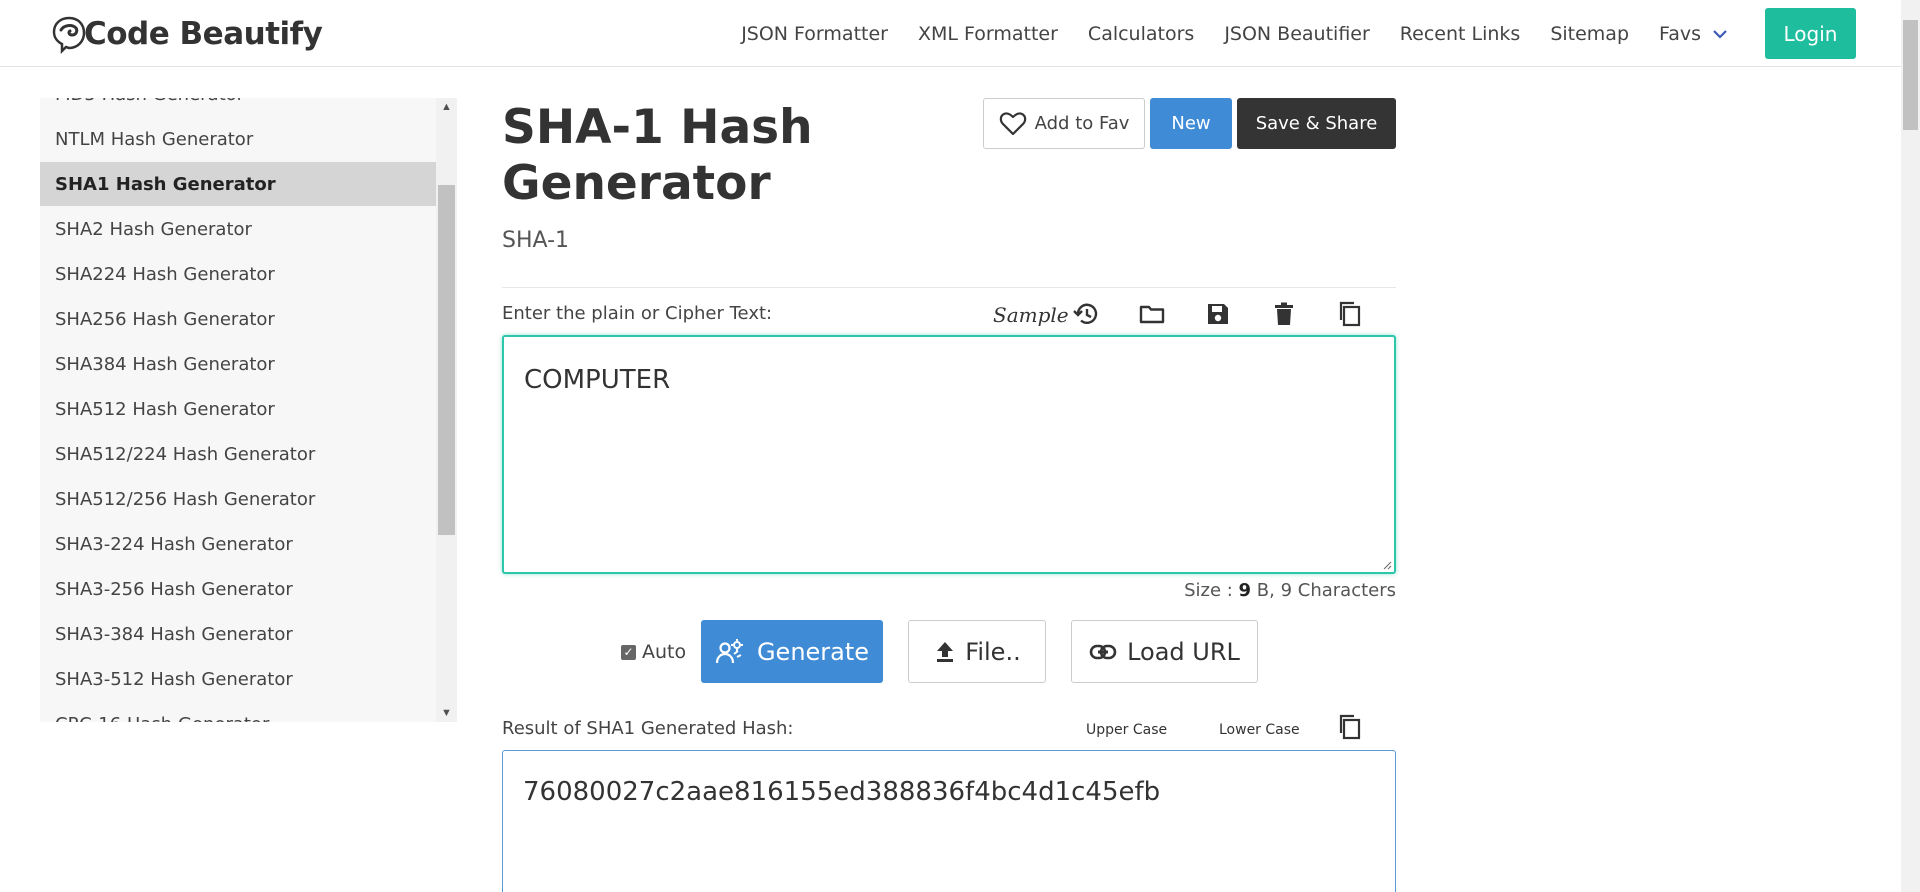  What do you see at coordinates (1245, 590) in the screenshot?
I see `size-bytes: 9` at bounding box center [1245, 590].